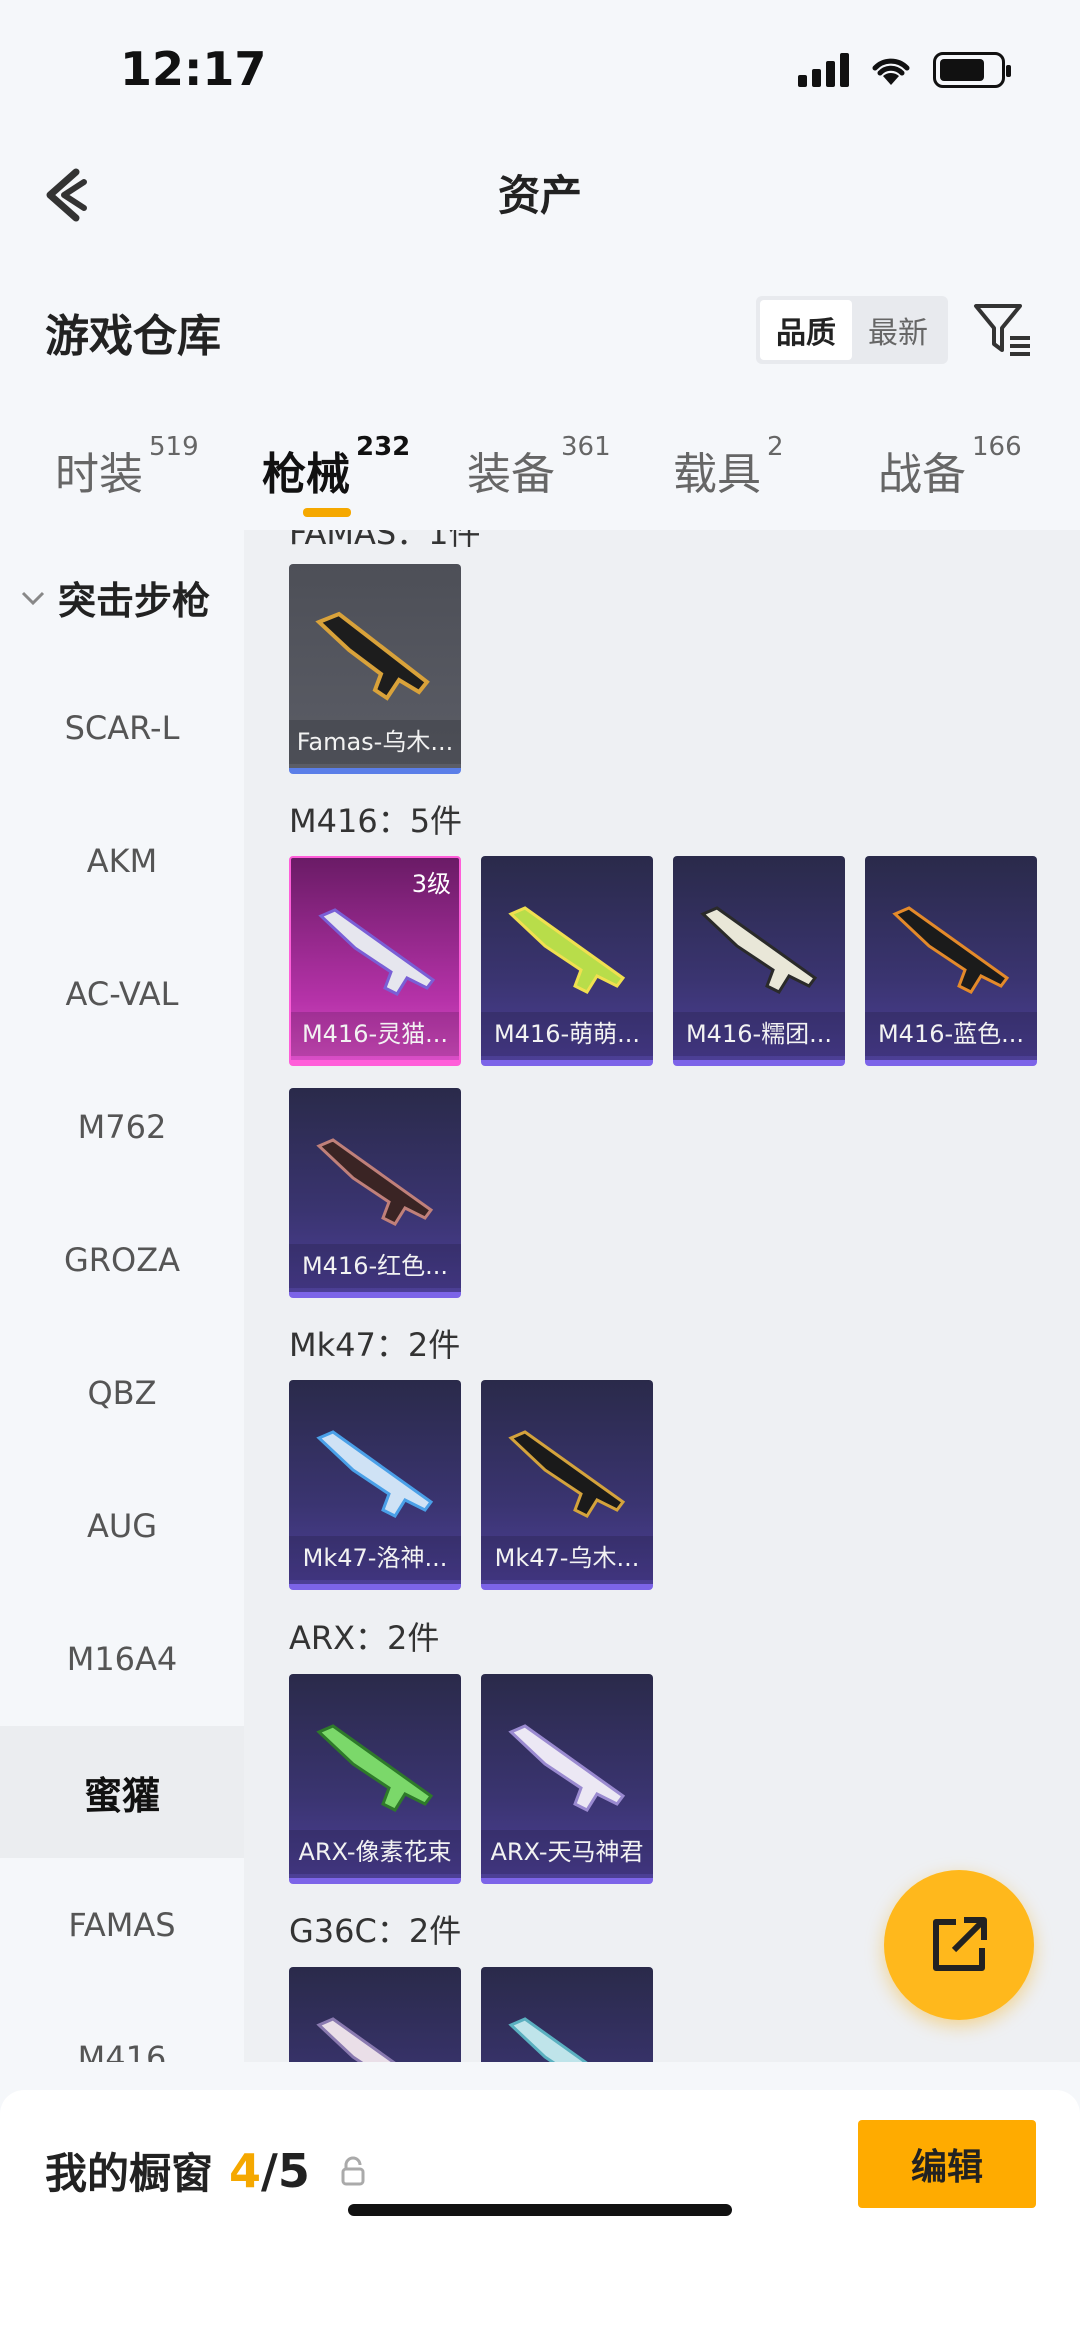 The image size is (1080, 2337). I want to click on showcase-title: 我的橱窗, so click(129, 2173).